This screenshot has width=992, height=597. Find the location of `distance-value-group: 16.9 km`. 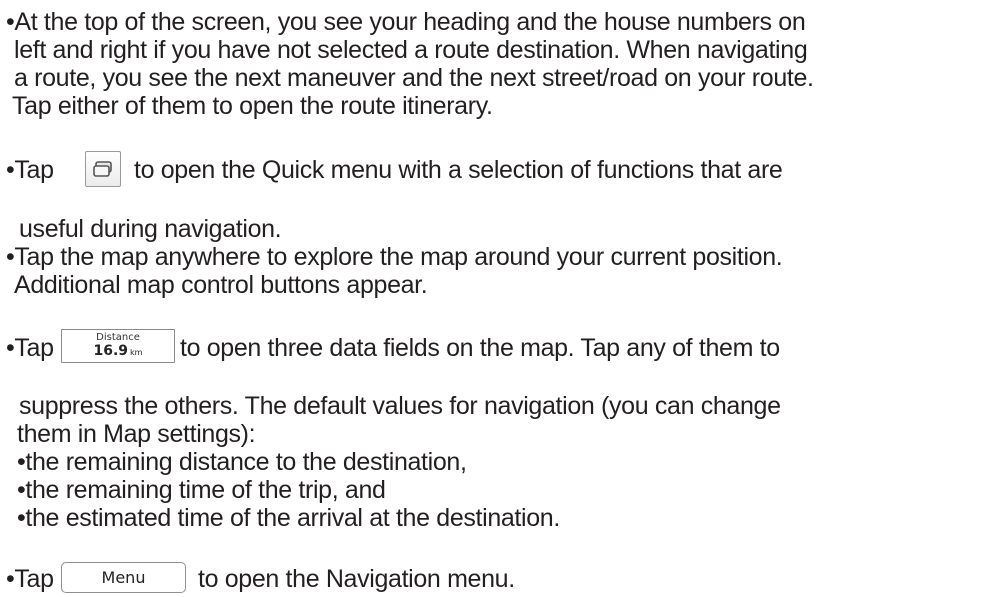

distance-value-group: 16.9 km is located at coordinates (118, 352).